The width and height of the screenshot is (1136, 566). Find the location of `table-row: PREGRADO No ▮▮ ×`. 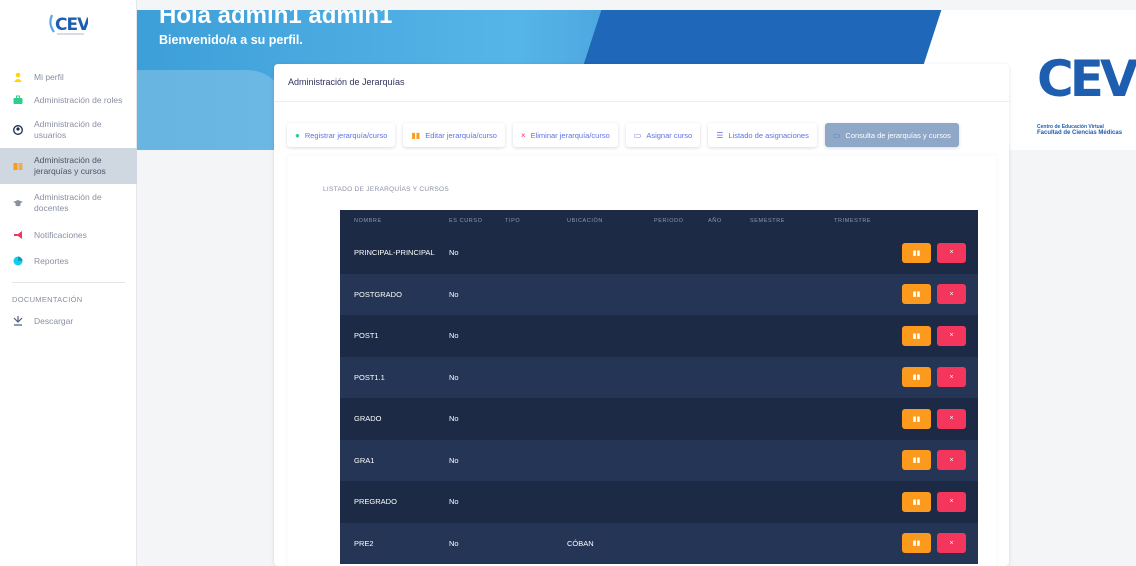

table-row: PREGRADO No ▮▮ × is located at coordinates (659, 502).